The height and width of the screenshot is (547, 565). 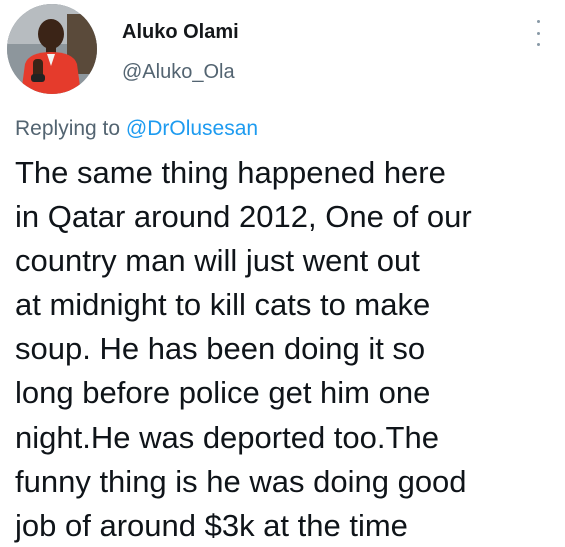 What do you see at coordinates (241, 481) in the screenshot?
I see `tweet-text-line: funny thing is he was doing good` at bounding box center [241, 481].